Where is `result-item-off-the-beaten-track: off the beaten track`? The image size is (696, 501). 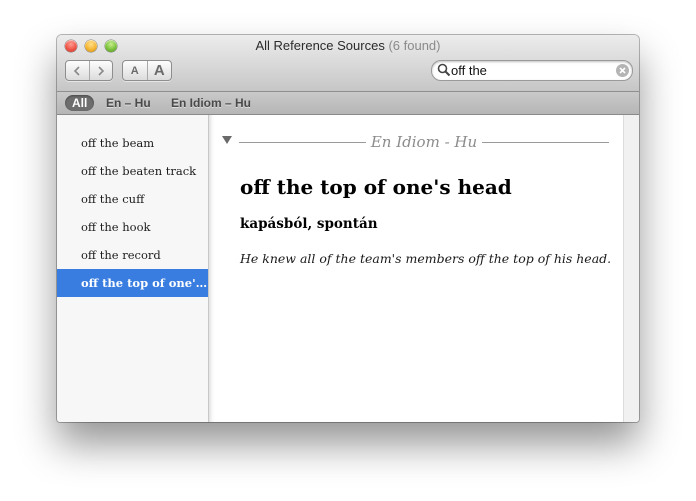 result-item-off-the-beaten-track: off the beaten track is located at coordinates (132, 171).